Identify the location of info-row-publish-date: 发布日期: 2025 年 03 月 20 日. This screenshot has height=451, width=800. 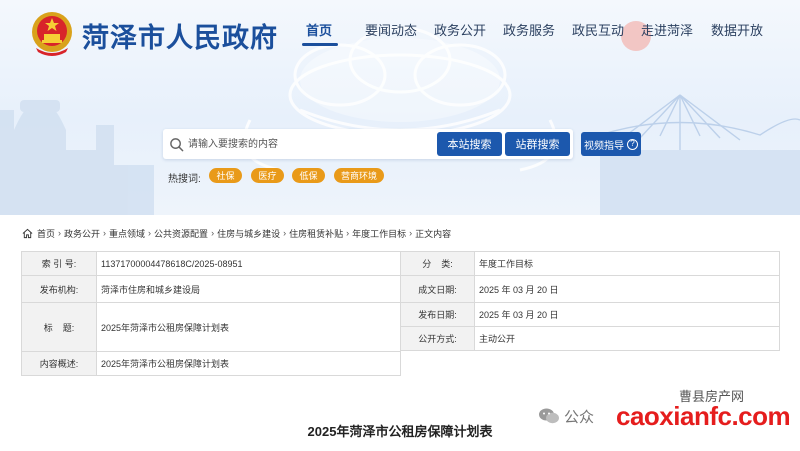
(590, 315).